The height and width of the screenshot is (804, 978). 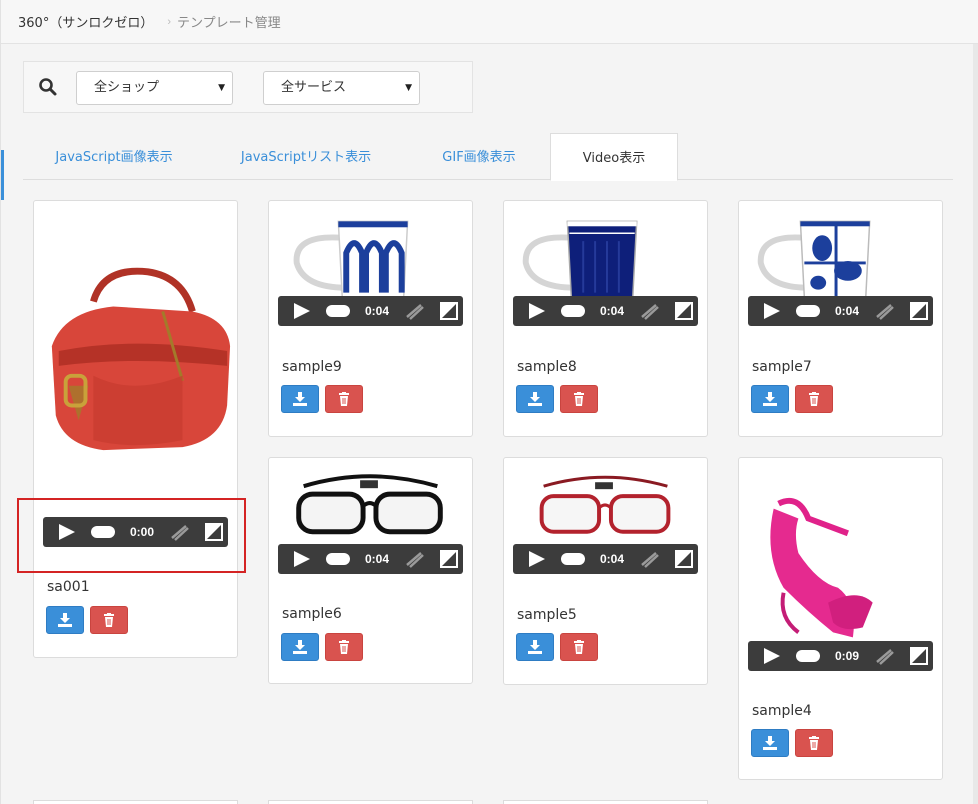 What do you see at coordinates (847, 656) in the screenshot?
I see `video-time: 0:09` at bounding box center [847, 656].